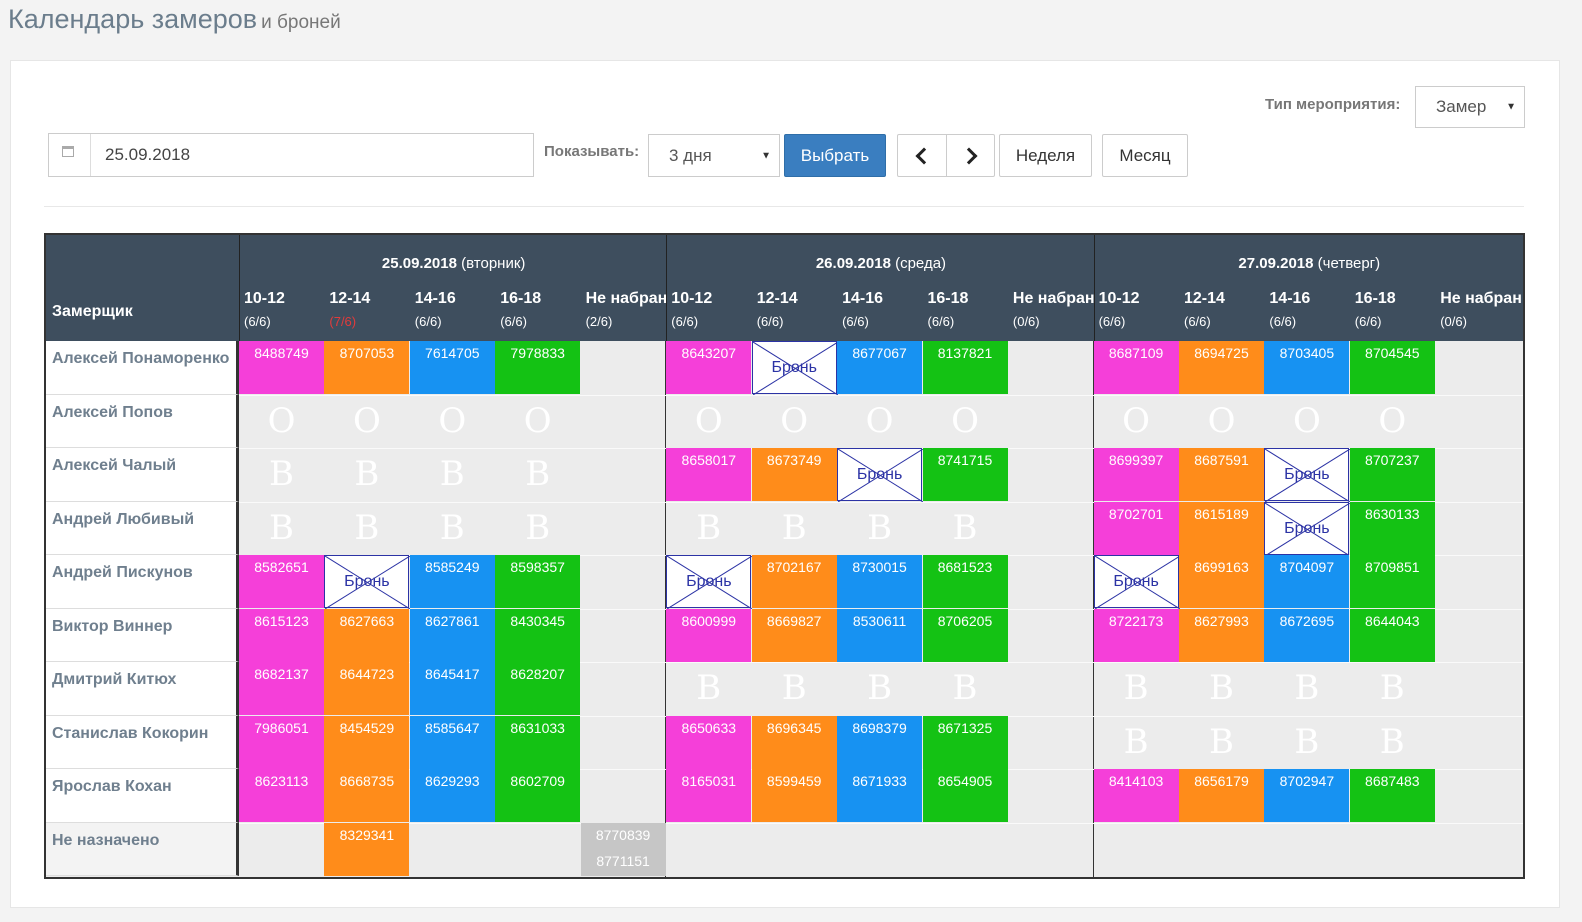 This screenshot has width=1582, height=922. I want to click on order-cell: 8654905, so click(965, 795).